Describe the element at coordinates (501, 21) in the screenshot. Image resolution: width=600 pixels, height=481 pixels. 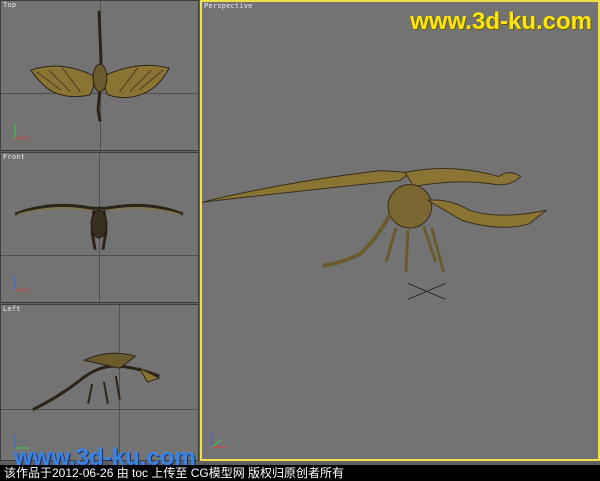
I see `site-watermark-top: www.3d-ku.com` at that location.